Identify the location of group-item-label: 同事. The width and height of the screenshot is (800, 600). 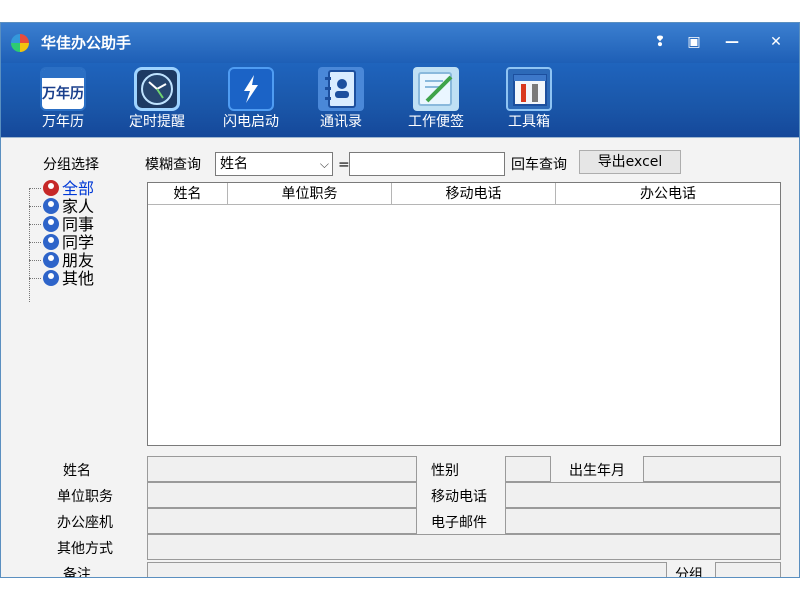
(78, 224).